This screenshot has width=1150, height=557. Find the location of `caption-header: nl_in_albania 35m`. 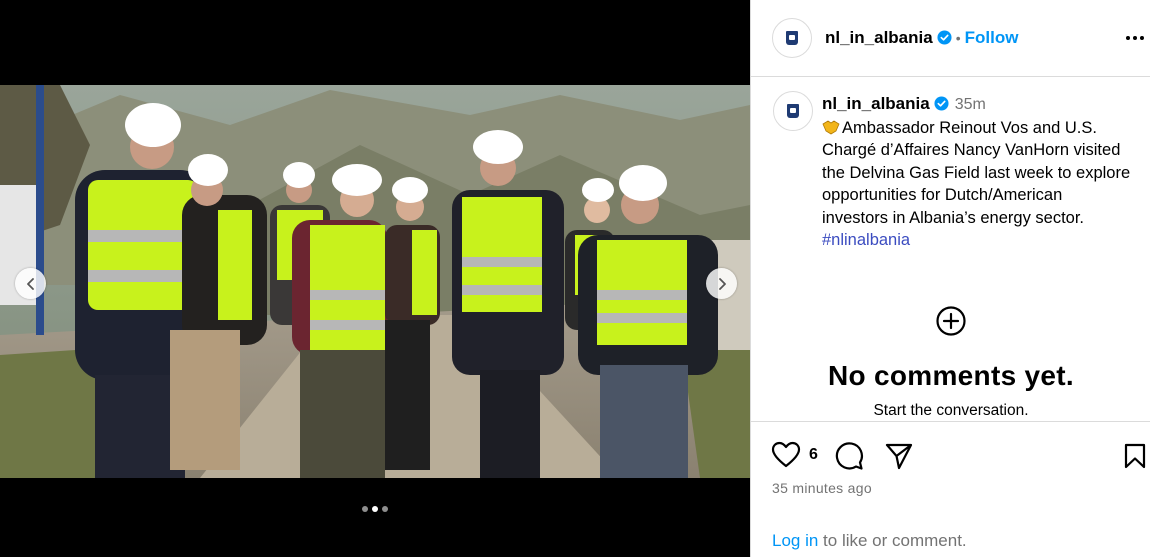

caption-header: nl_in_albania 35m is located at coordinates (977, 105).